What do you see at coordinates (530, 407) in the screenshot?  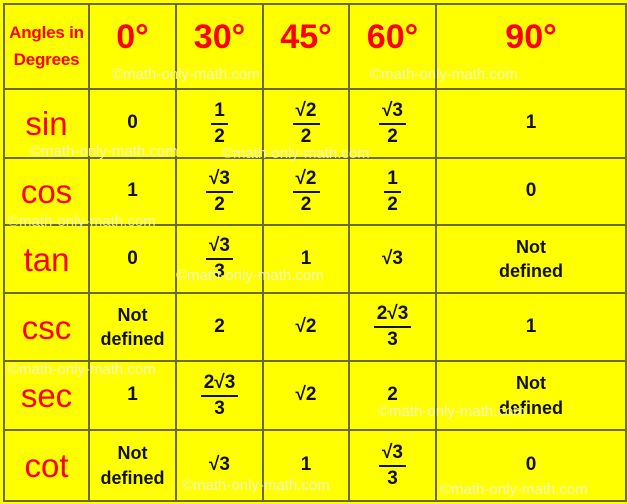 I see `not-defined-line2: defined` at bounding box center [530, 407].